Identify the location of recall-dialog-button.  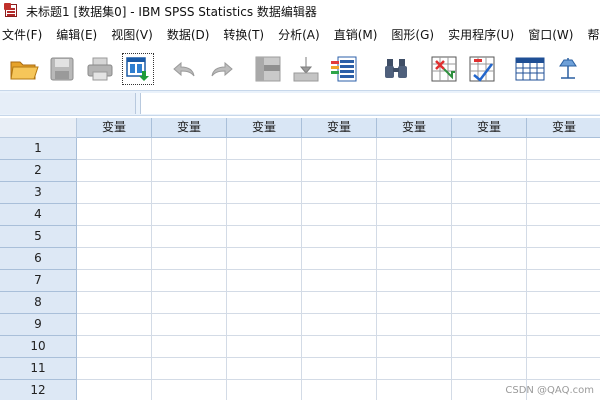
(138, 69).